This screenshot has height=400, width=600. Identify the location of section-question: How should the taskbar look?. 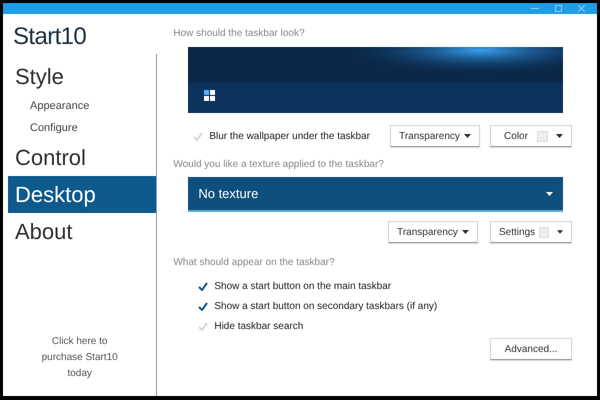
(239, 34).